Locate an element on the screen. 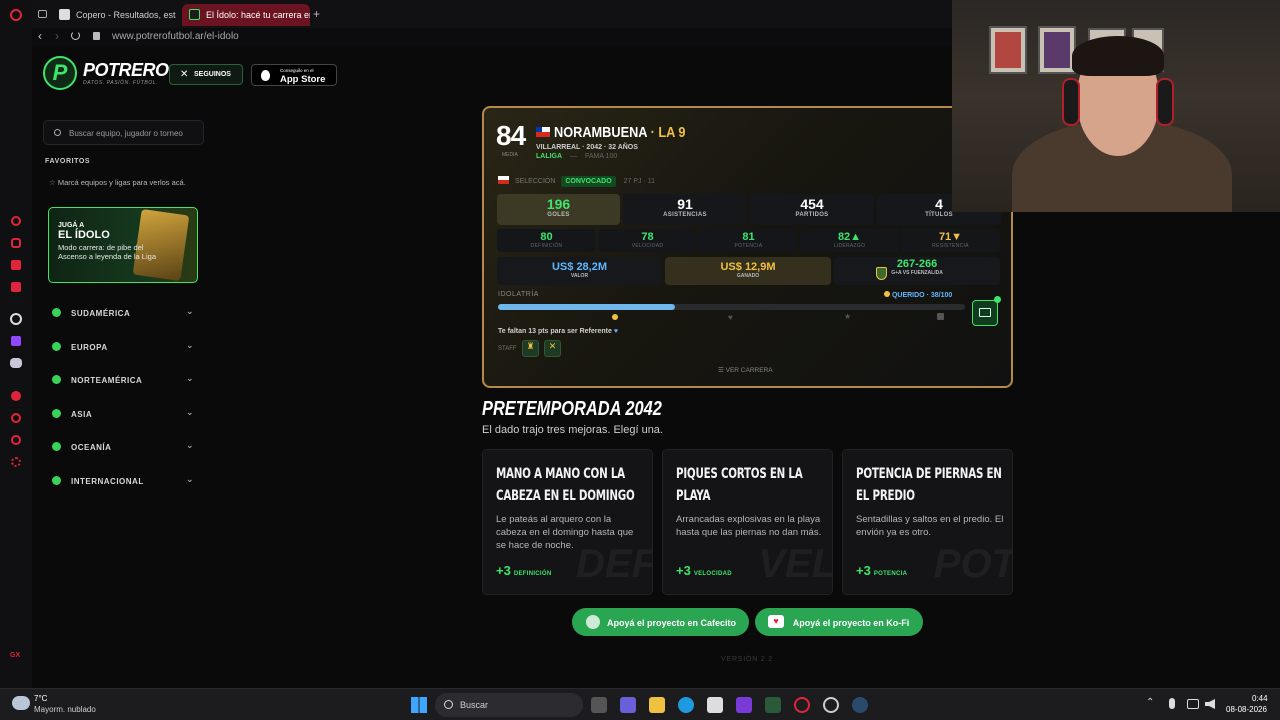  edge-icon is located at coordinates (686, 705).